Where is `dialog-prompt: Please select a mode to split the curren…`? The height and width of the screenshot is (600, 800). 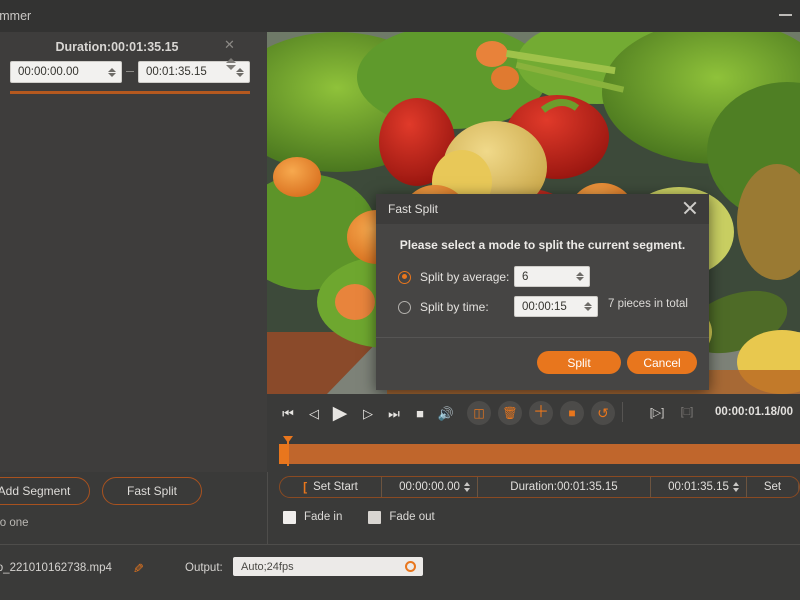 dialog-prompt: Please select a mode to split the curren… is located at coordinates (542, 245).